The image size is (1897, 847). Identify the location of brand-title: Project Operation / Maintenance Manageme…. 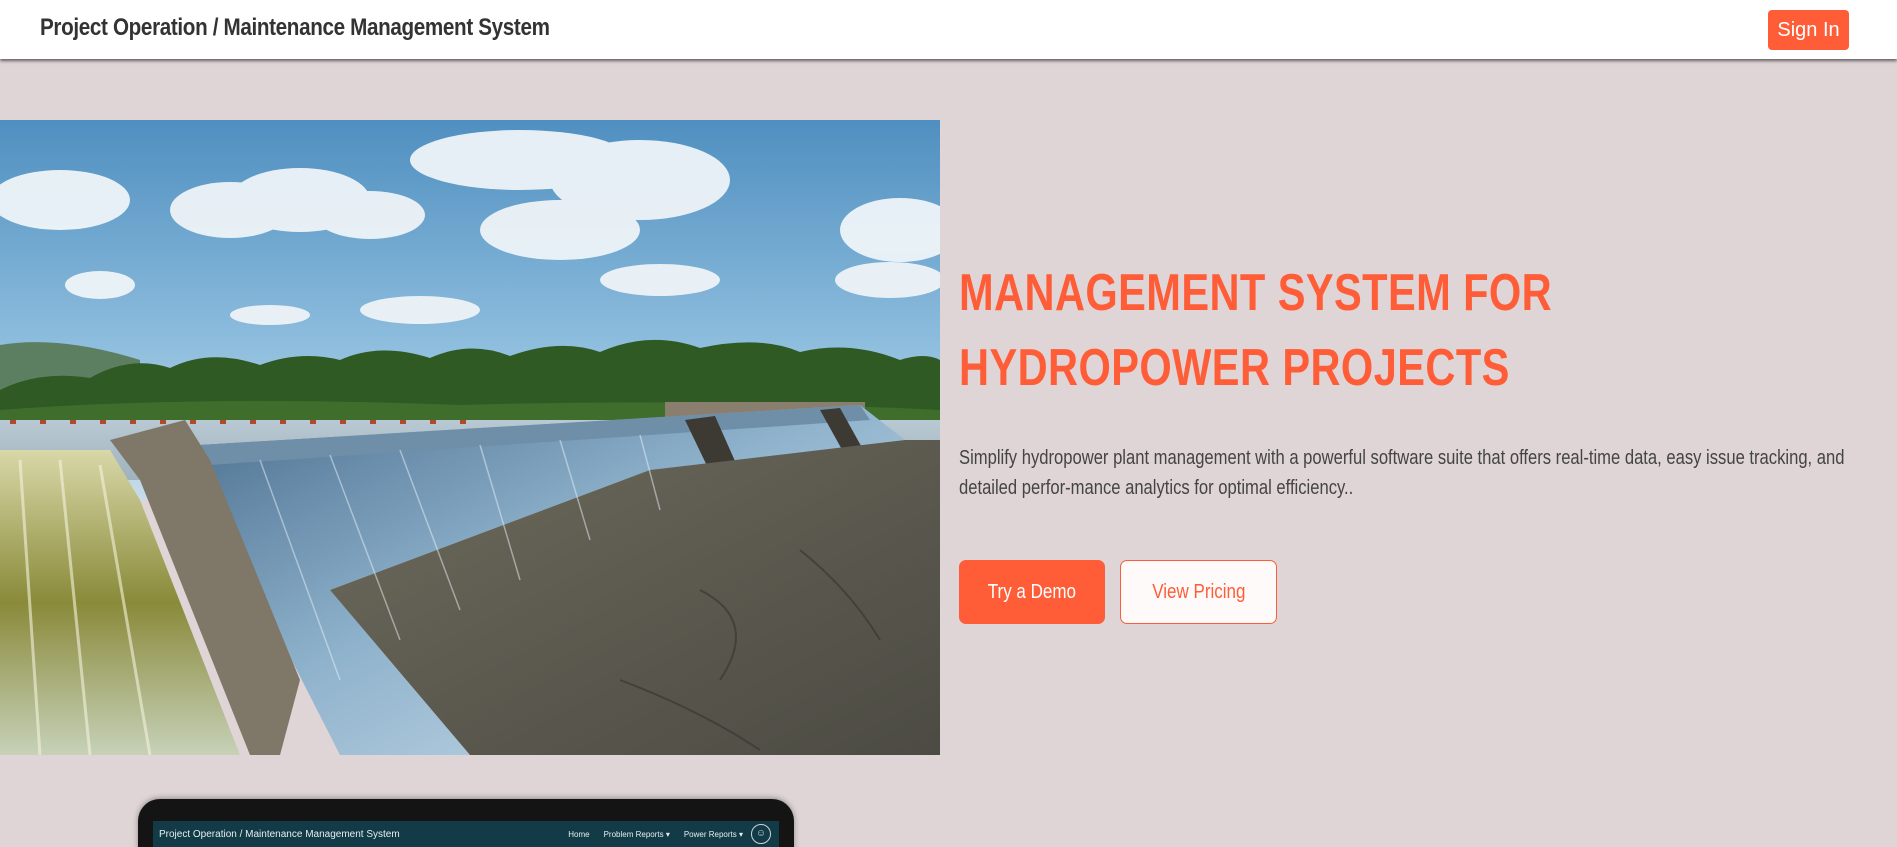
(295, 28).